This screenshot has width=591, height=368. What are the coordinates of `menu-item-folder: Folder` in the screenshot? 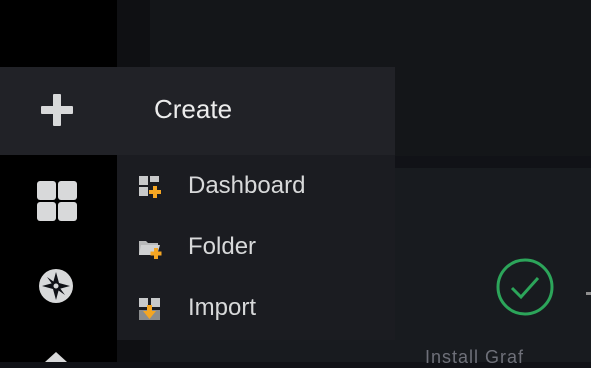 It's located at (256, 247).